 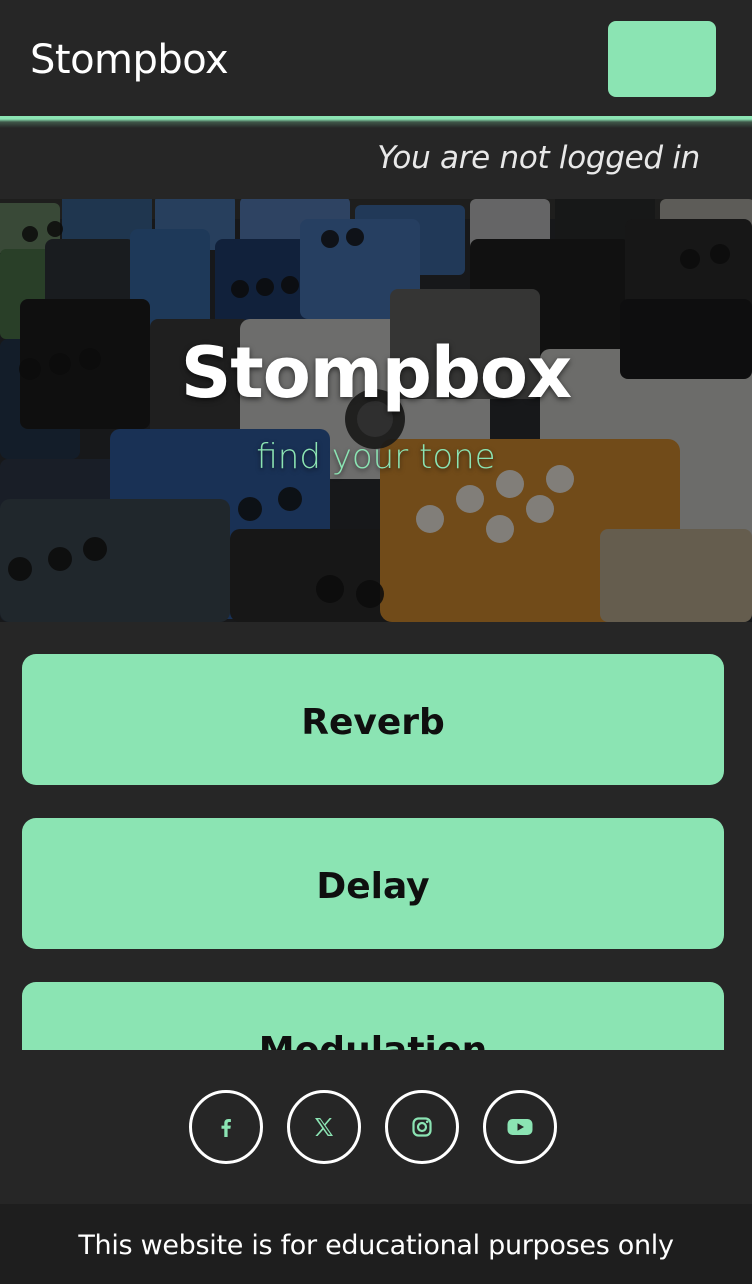 I want to click on social-links, so click(x=376, y=1127).